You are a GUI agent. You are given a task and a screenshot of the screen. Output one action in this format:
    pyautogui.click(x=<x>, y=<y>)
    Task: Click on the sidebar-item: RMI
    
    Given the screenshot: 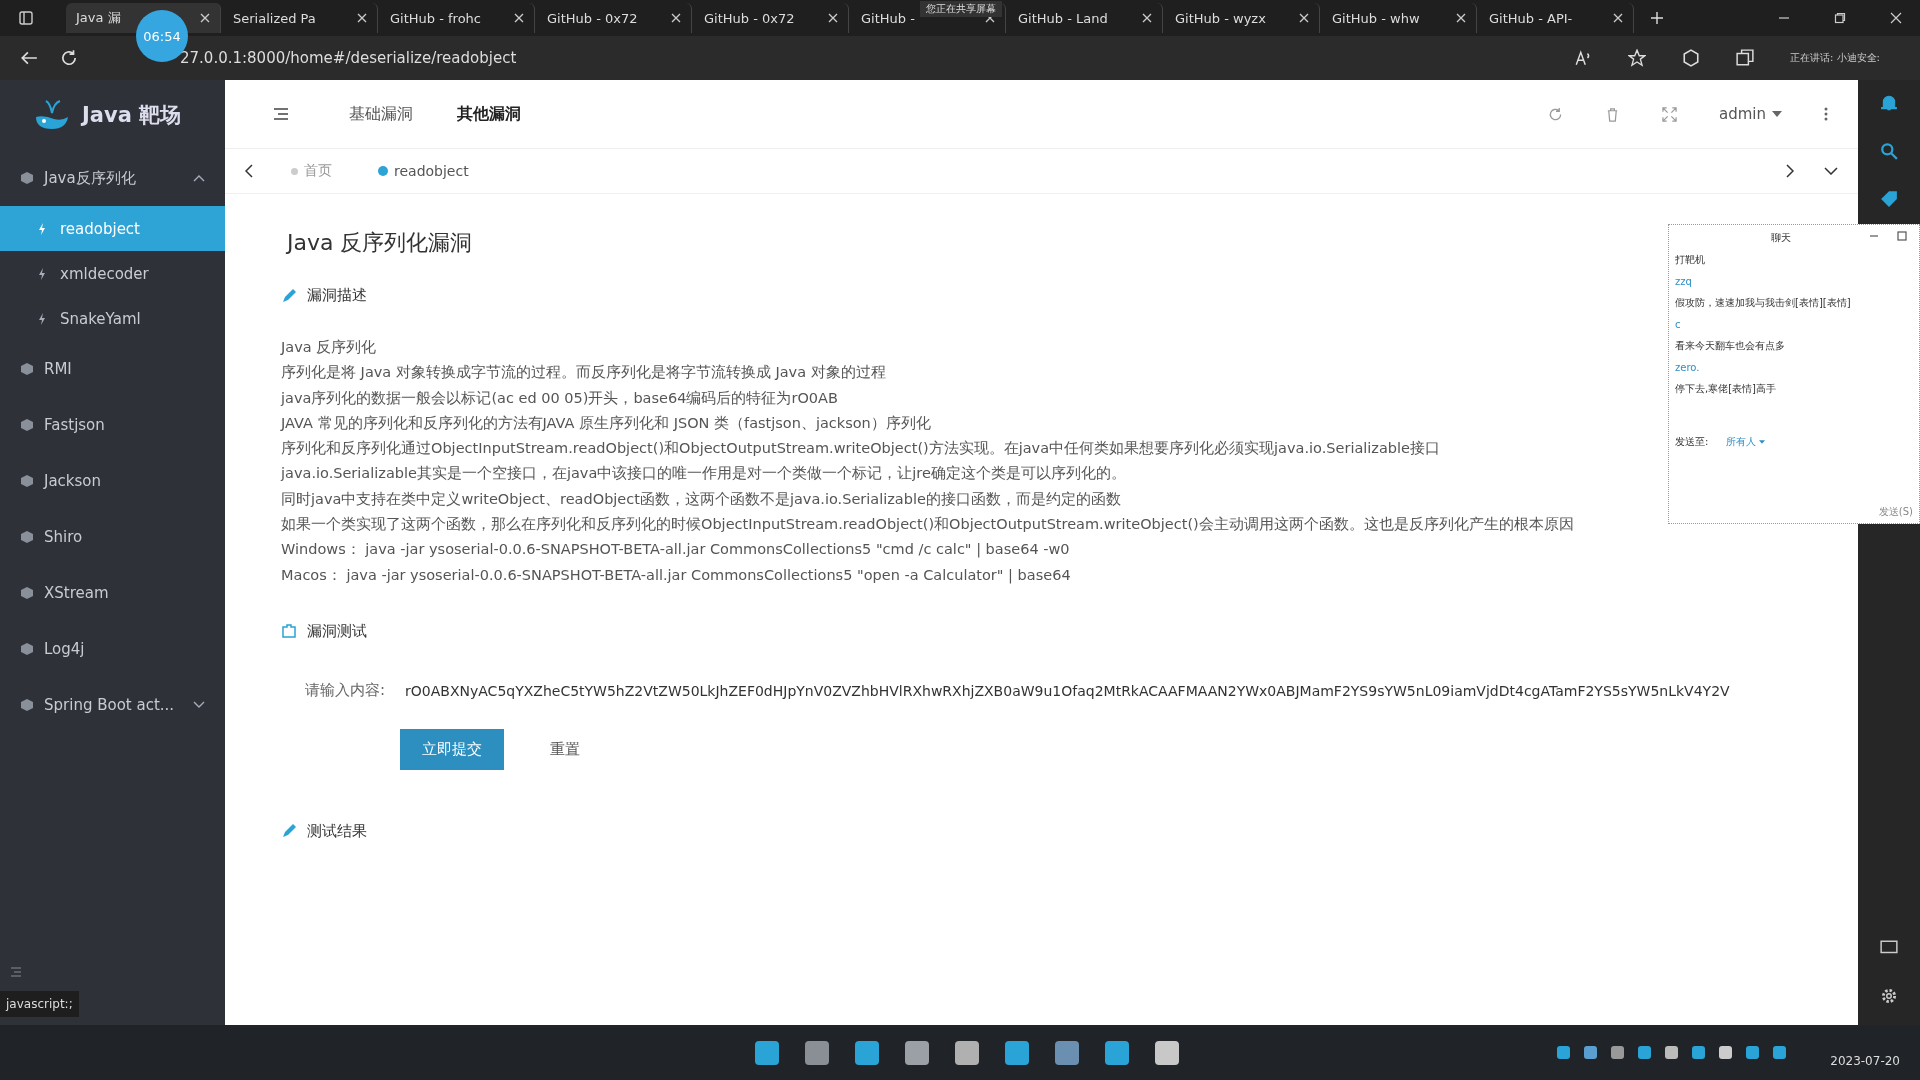 What is the action you would take?
    pyautogui.click(x=112, y=369)
    